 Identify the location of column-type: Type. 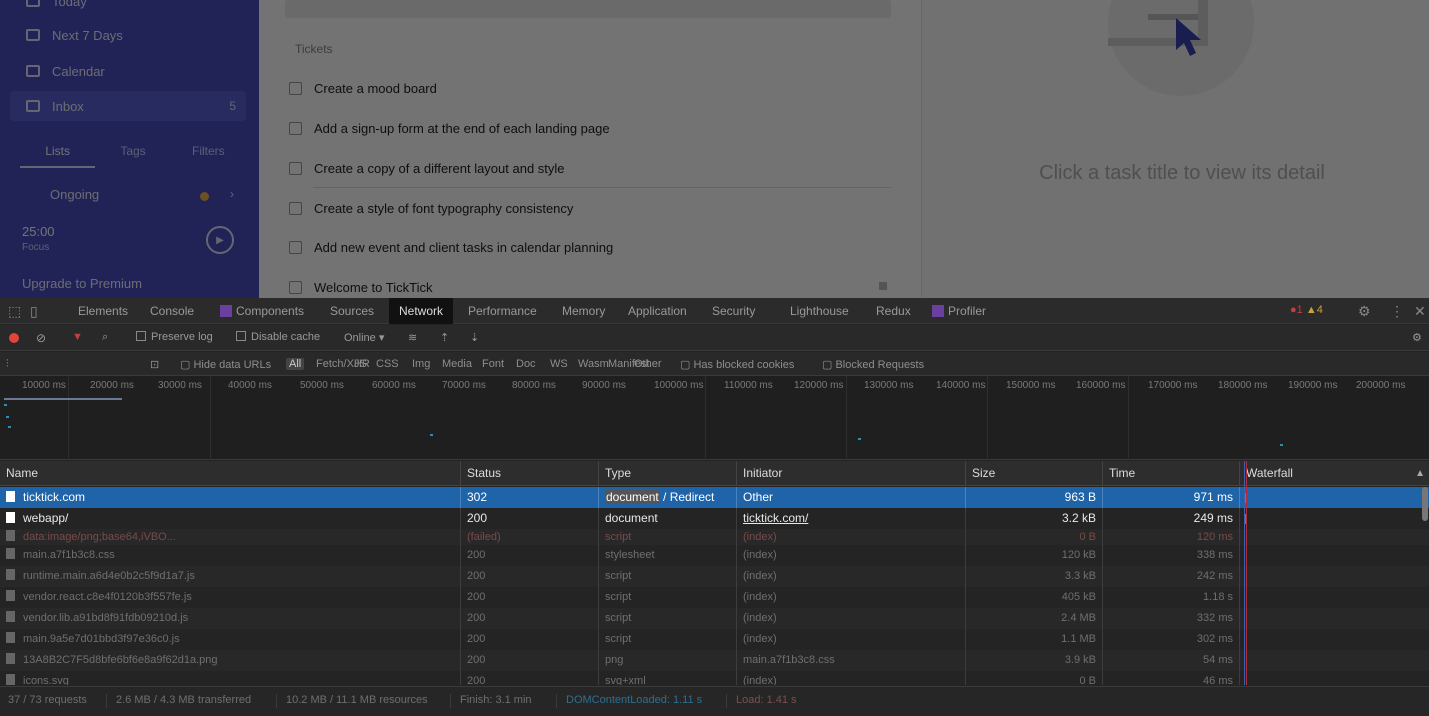
(668, 473).